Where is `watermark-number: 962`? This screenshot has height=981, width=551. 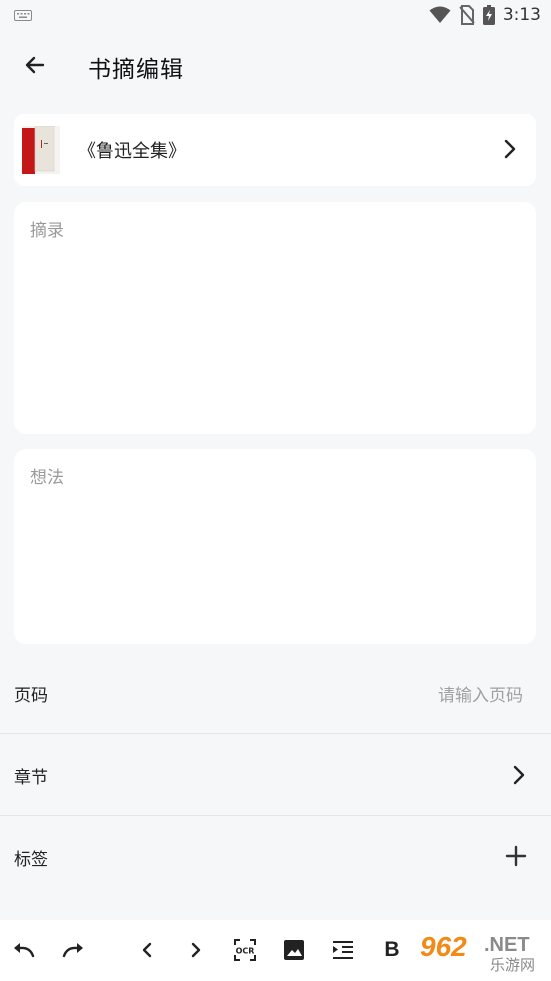
watermark-number: 962 is located at coordinates (443, 946).